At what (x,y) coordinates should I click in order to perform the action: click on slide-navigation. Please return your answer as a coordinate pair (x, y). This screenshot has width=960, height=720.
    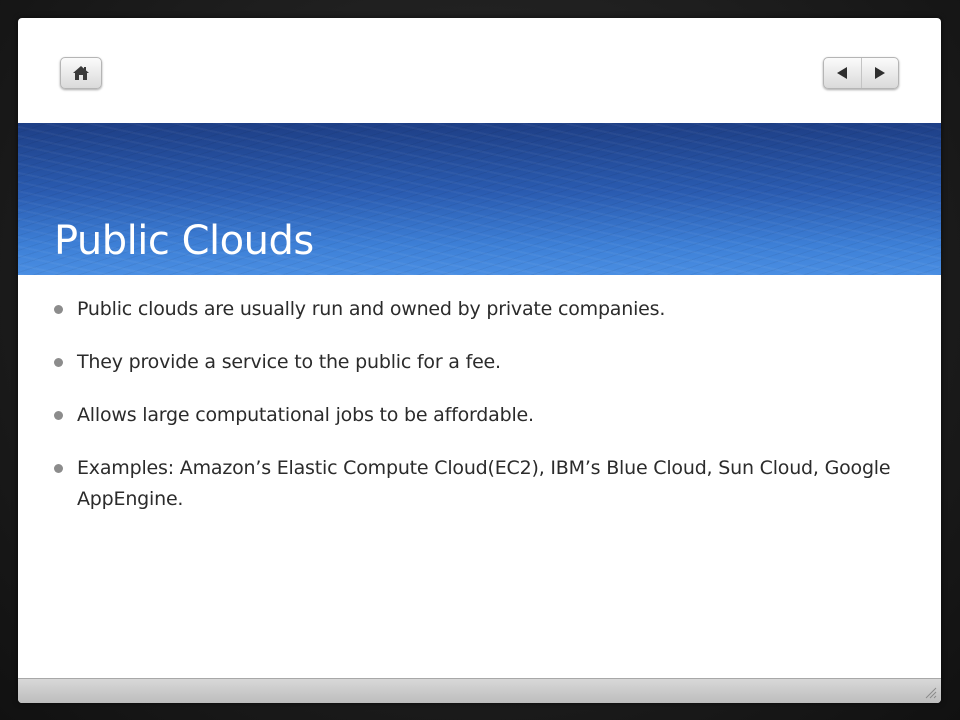
    Looking at the image, I should click on (861, 73).